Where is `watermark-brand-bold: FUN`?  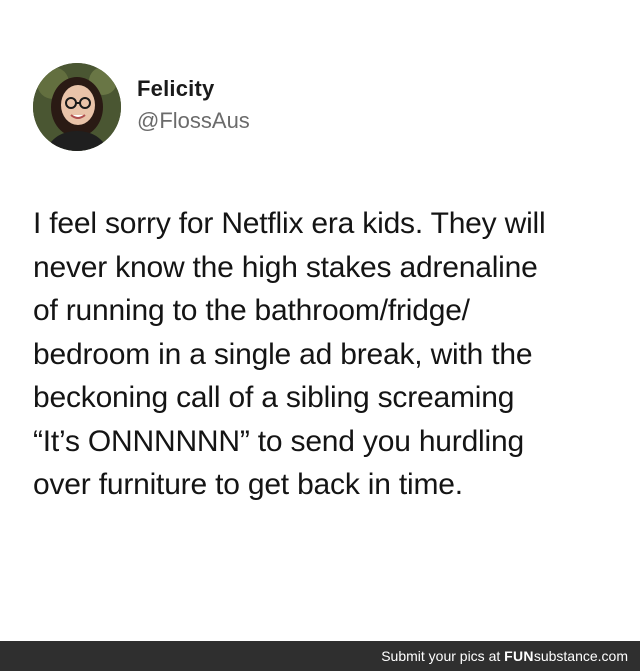
watermark-brand-bold: FUN is located at coordinates (519, 656).